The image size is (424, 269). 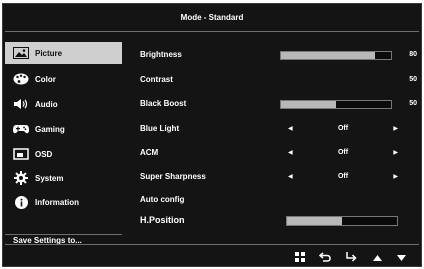 I want to click on contrast-value: 50, so click(x=413, y=79).